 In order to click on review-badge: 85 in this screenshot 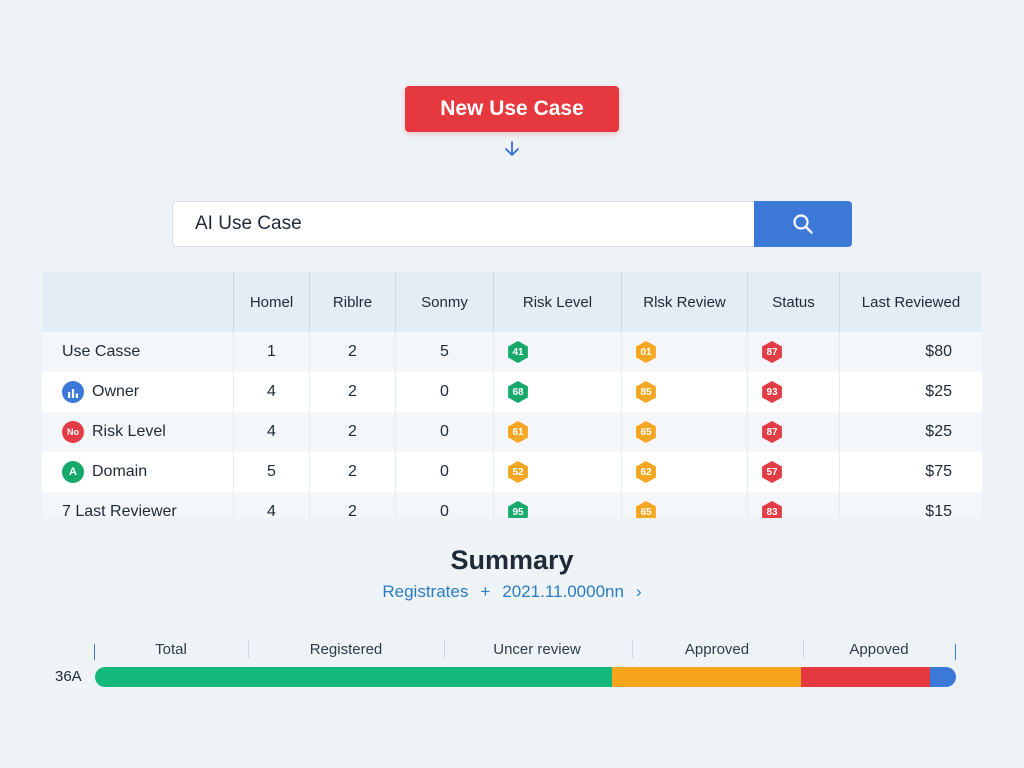, I will do `click(646, 392)`.